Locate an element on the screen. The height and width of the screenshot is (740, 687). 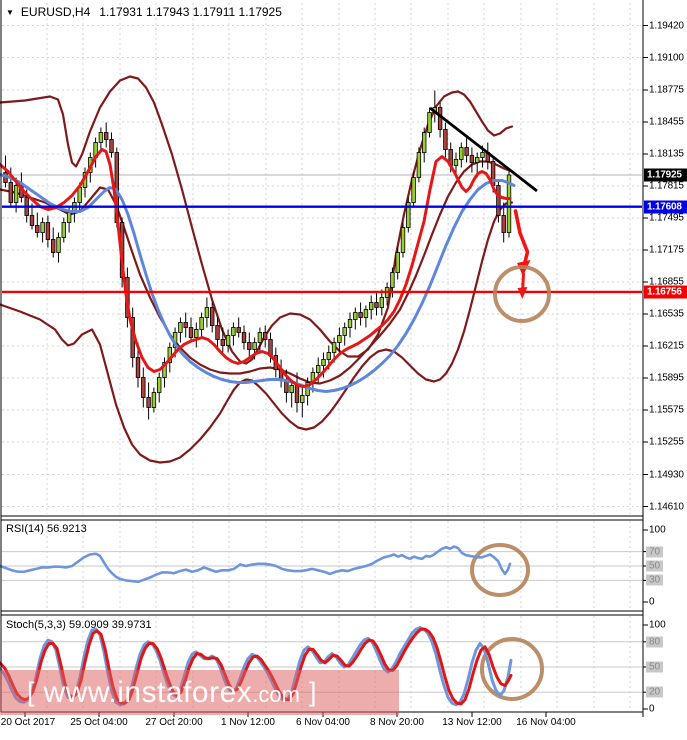
price-axis-label: 1.14610 is located at coordinates (666, 506).